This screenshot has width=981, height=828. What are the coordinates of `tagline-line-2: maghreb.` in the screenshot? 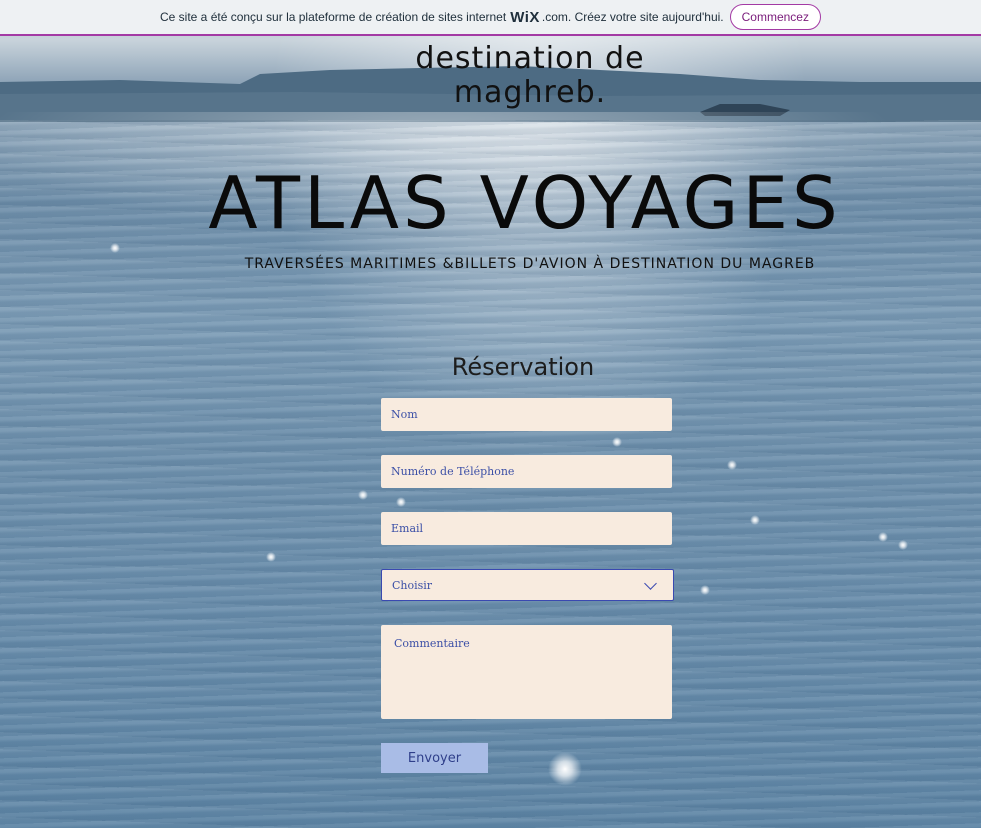 It's located at (530, 92).